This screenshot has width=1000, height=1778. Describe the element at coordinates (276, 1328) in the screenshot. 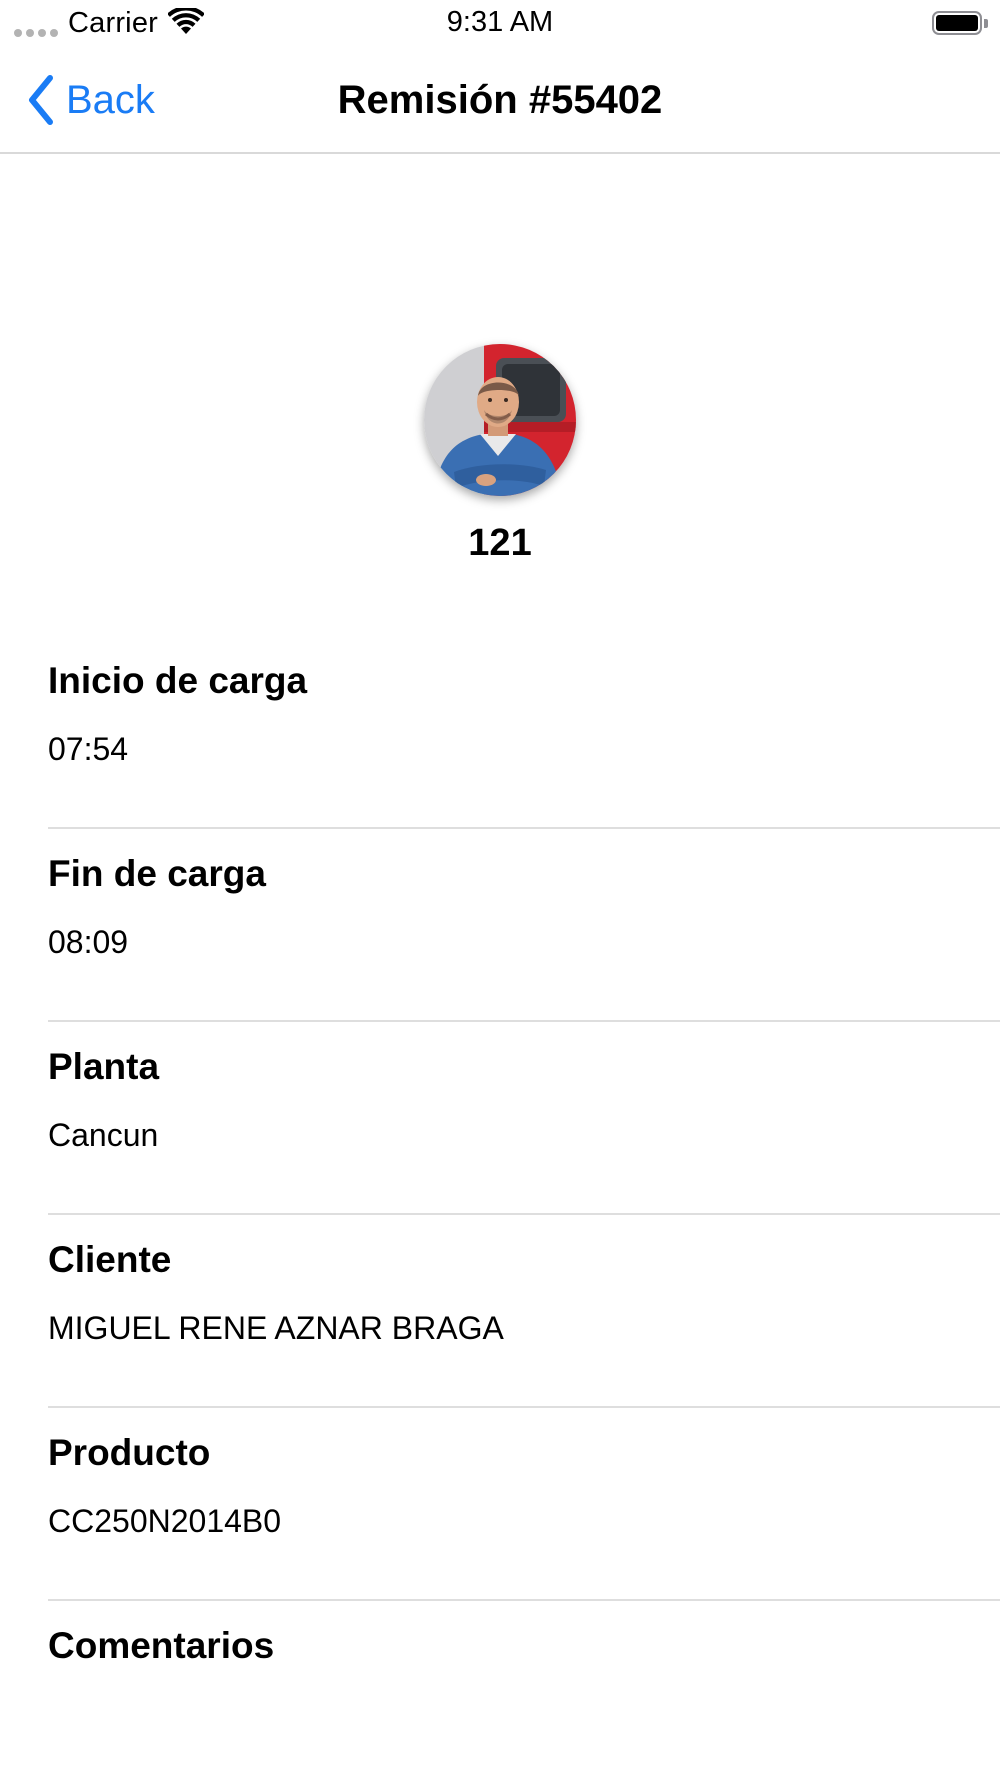

I see `detail-value: MIGUEL RENE AZNAR BRAGA` at that location.